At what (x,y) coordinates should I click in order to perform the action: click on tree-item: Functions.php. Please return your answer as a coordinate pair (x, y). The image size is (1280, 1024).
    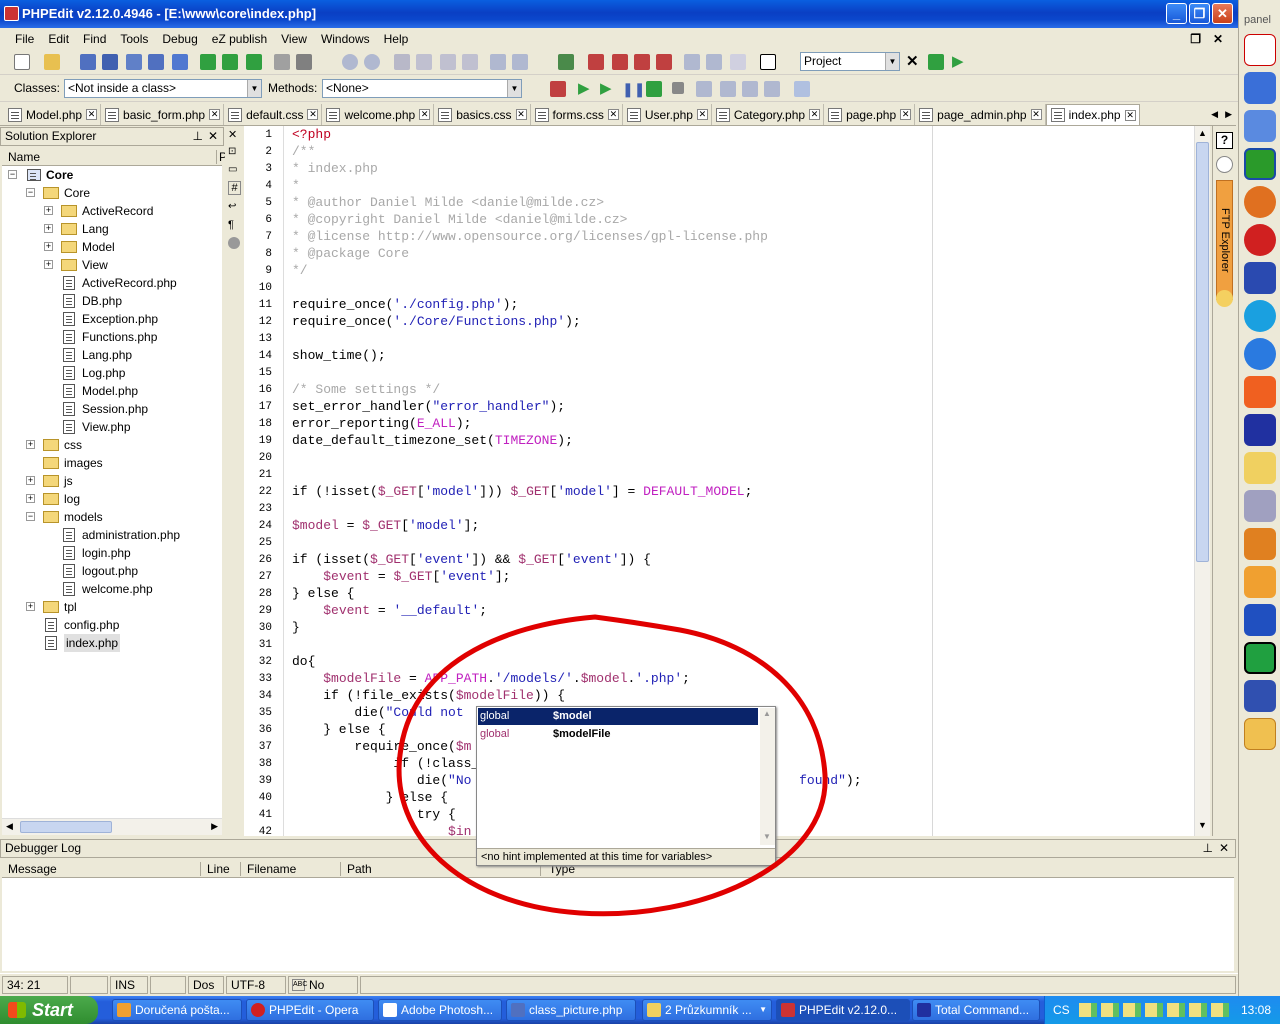
    Looking at the image, I should click on (119, 337).